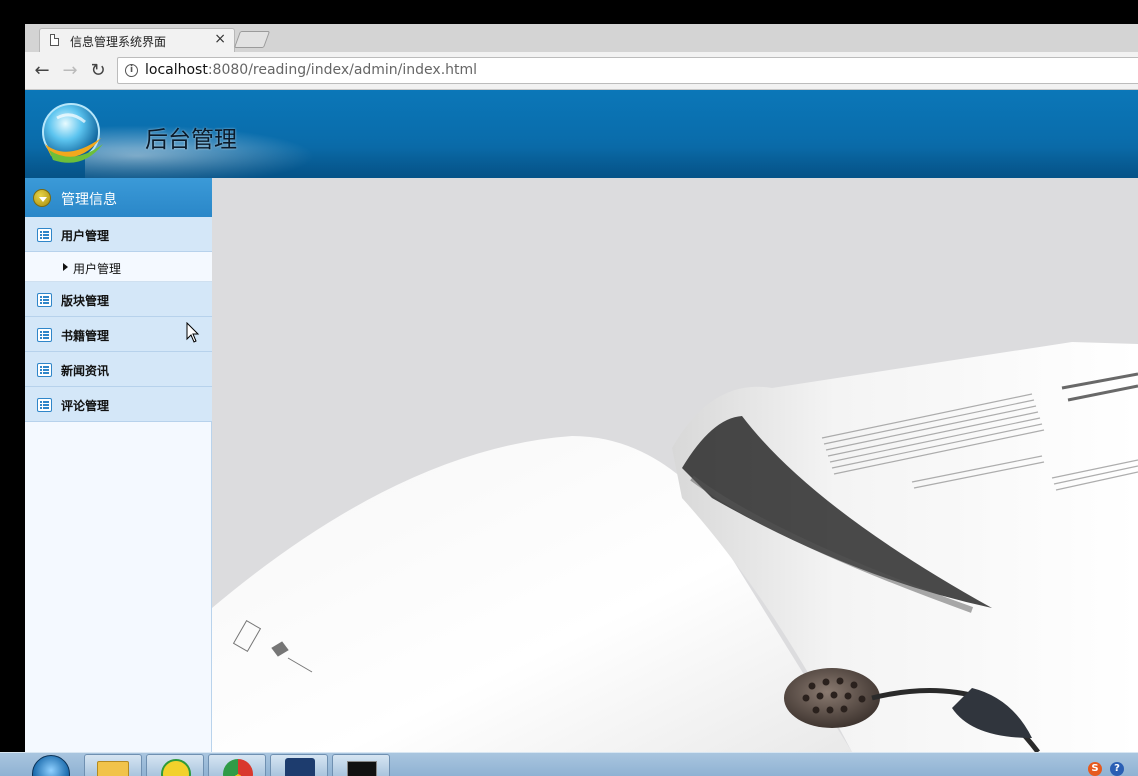  I want to click on taskbar-app-yellow, so click(175, 765).